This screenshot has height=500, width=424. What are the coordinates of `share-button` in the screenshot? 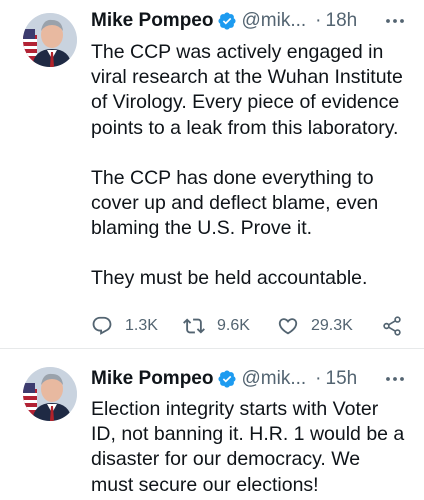 It's located at (392, 326).